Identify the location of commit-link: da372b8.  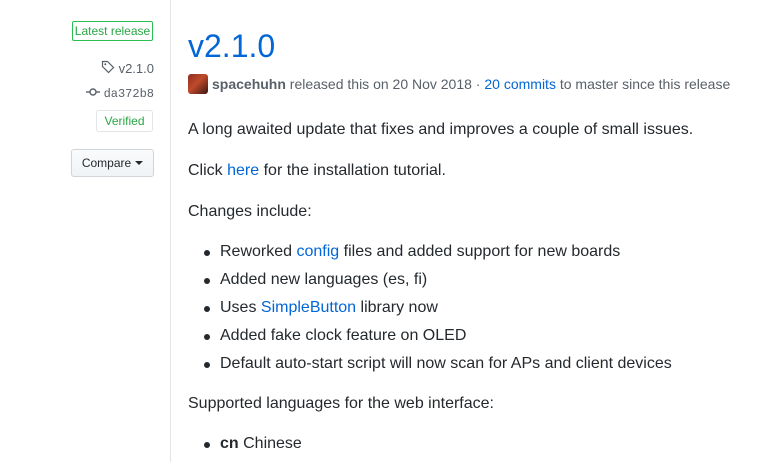
(119, 94).